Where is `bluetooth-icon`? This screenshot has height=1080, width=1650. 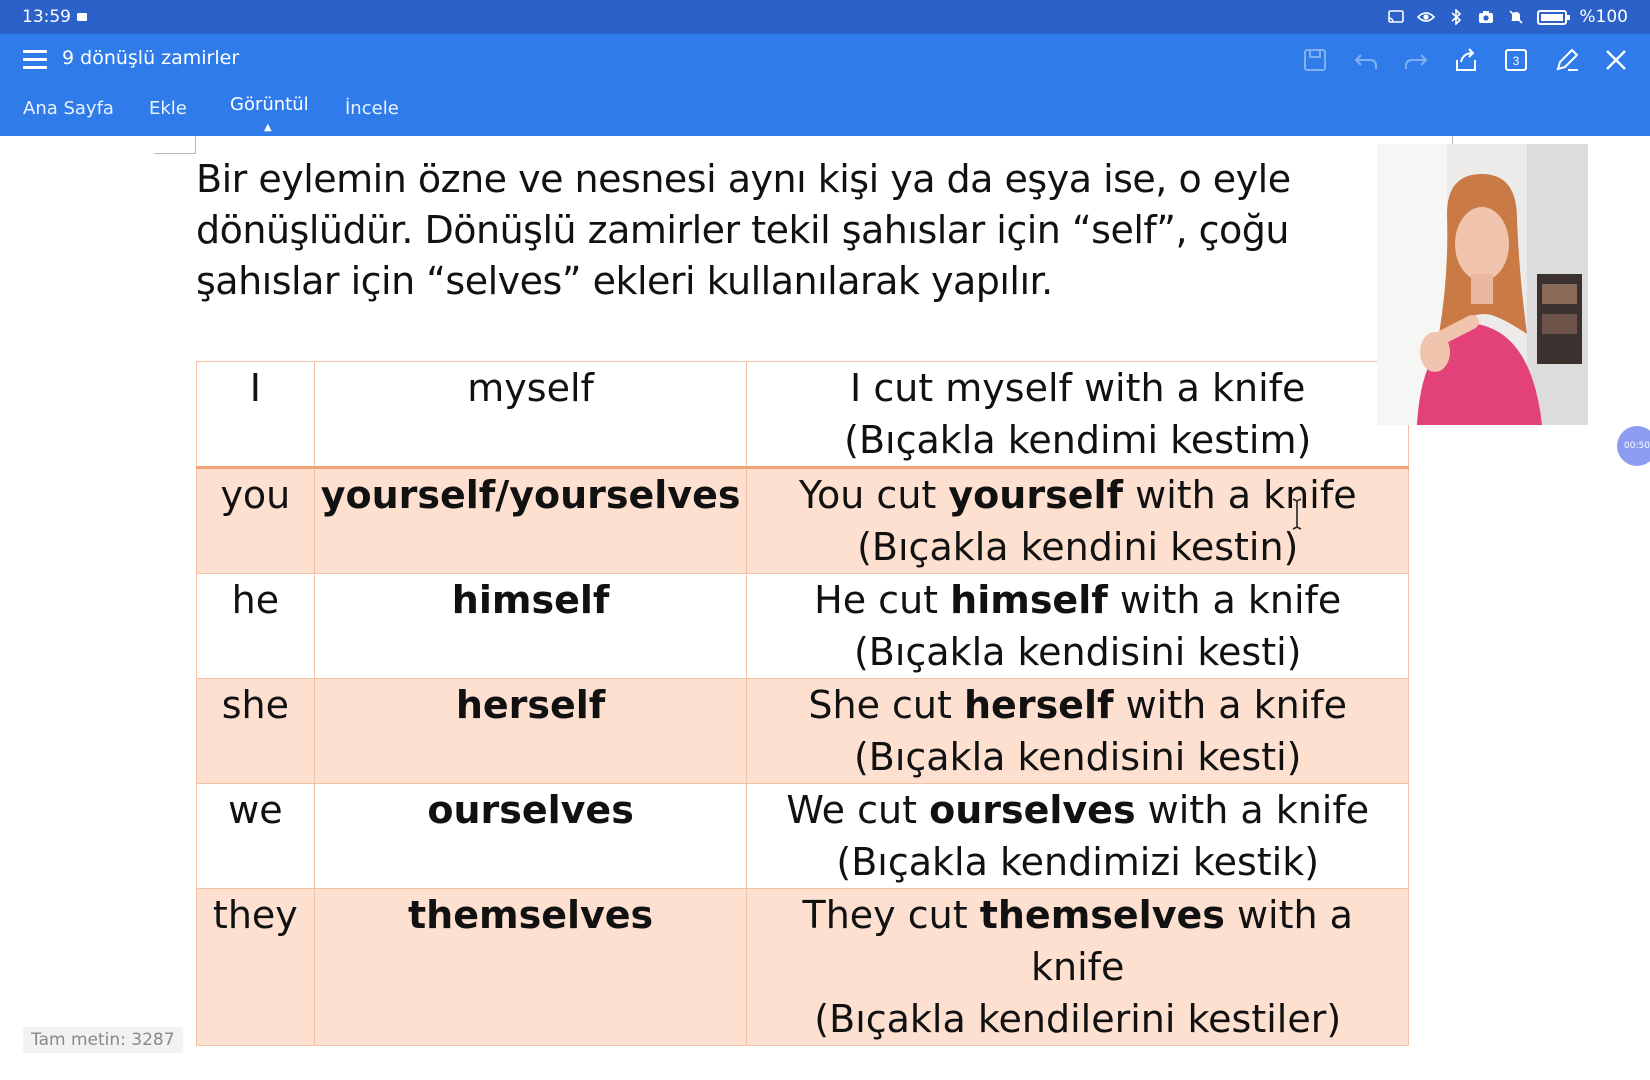
bluetooth-icon is located at coordinates (1456, 17).